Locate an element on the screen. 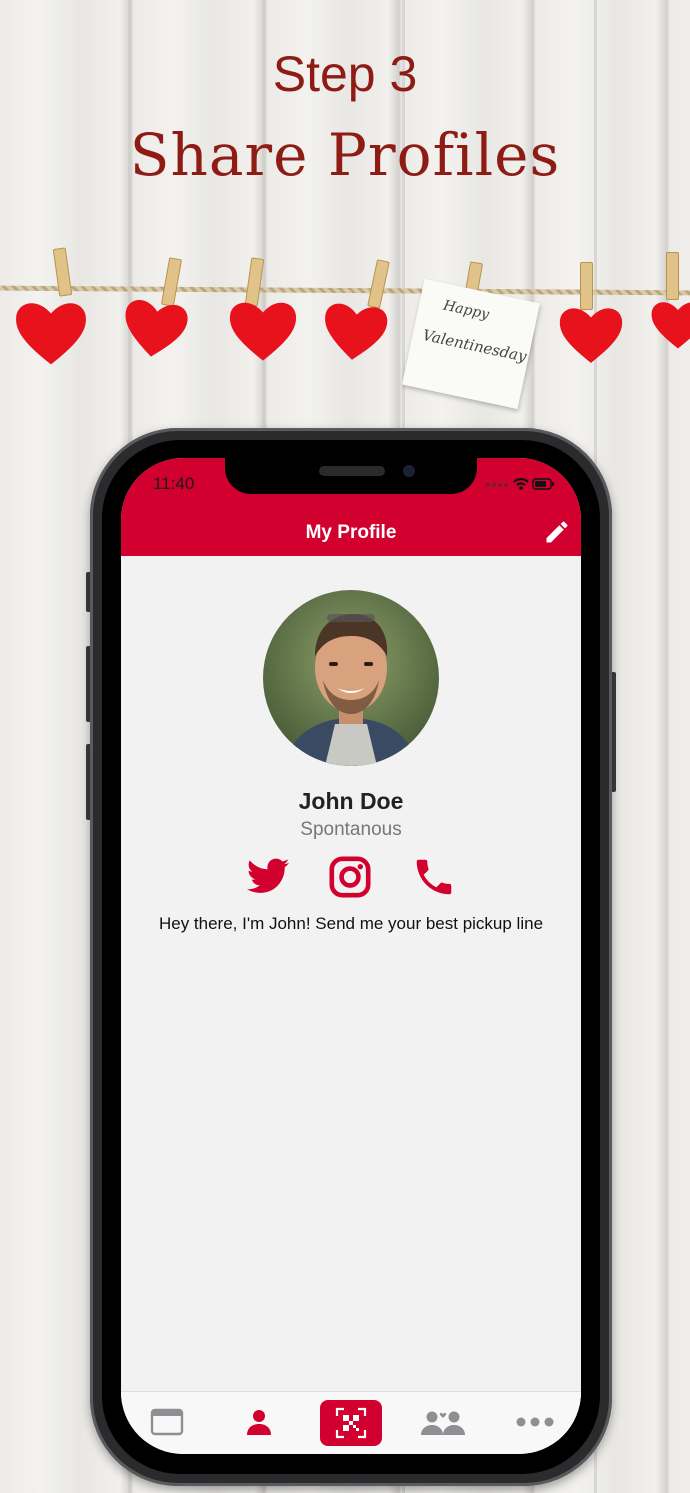  scan-qr-button is located at coordinates (351, 1423).